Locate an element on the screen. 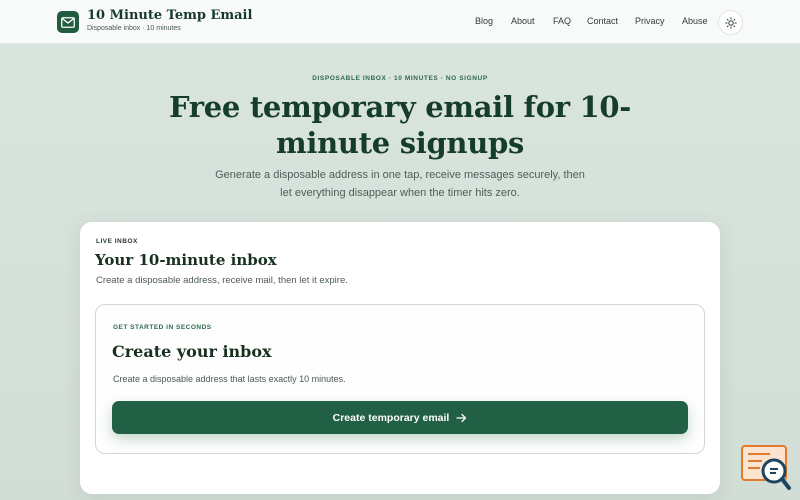 The width and height of the screenshot is (800, 500). nav-blog: Blog is located at coordinates (484, 21).